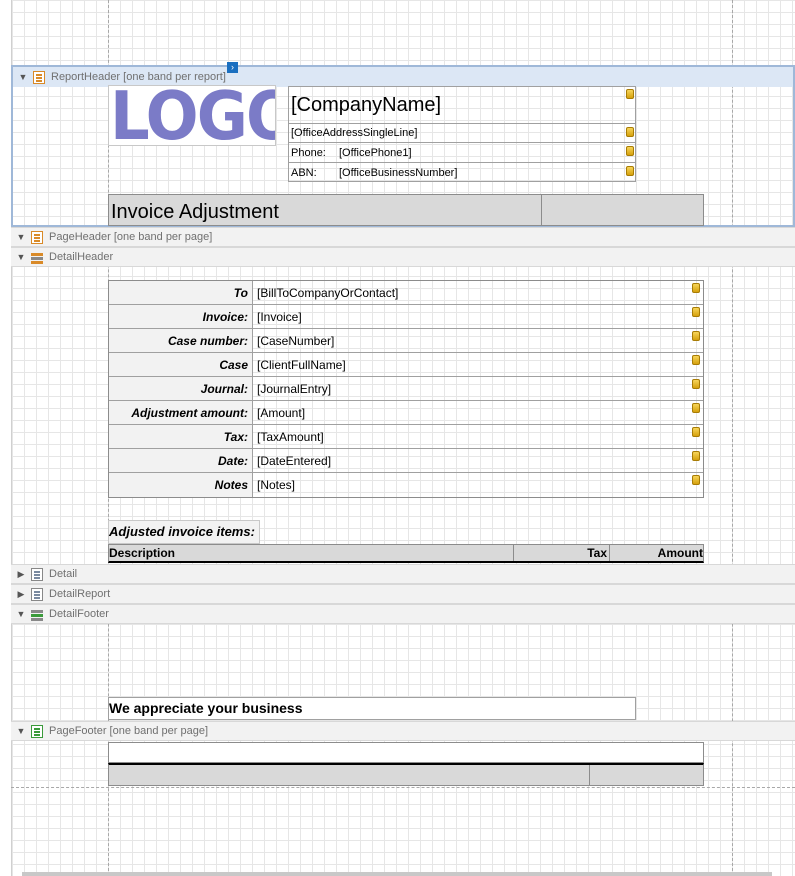 The width and height of the screenshot is (795, 876). I want to click on logo-image: LOGO, so click(192, 115).